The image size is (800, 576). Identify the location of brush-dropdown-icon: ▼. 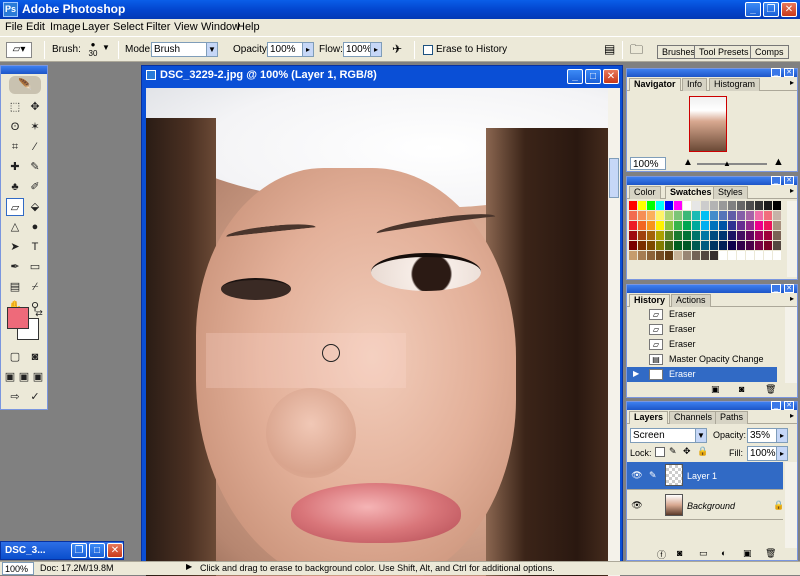
(106, 47).